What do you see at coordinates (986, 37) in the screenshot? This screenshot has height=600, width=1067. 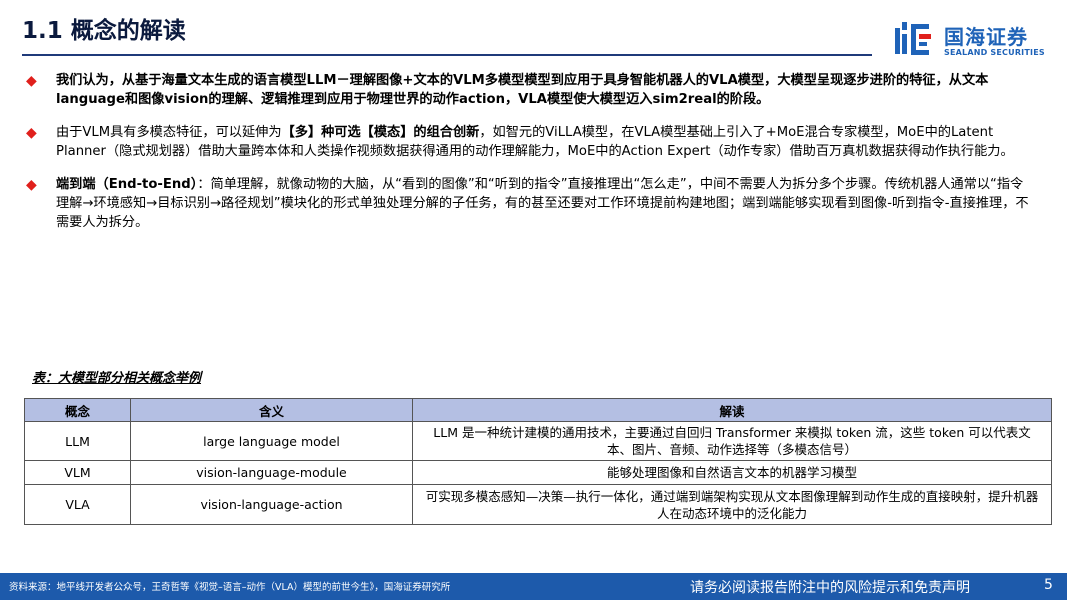 I see `logo-chinese-name: 国海证券` at bounding box center [986, 37].